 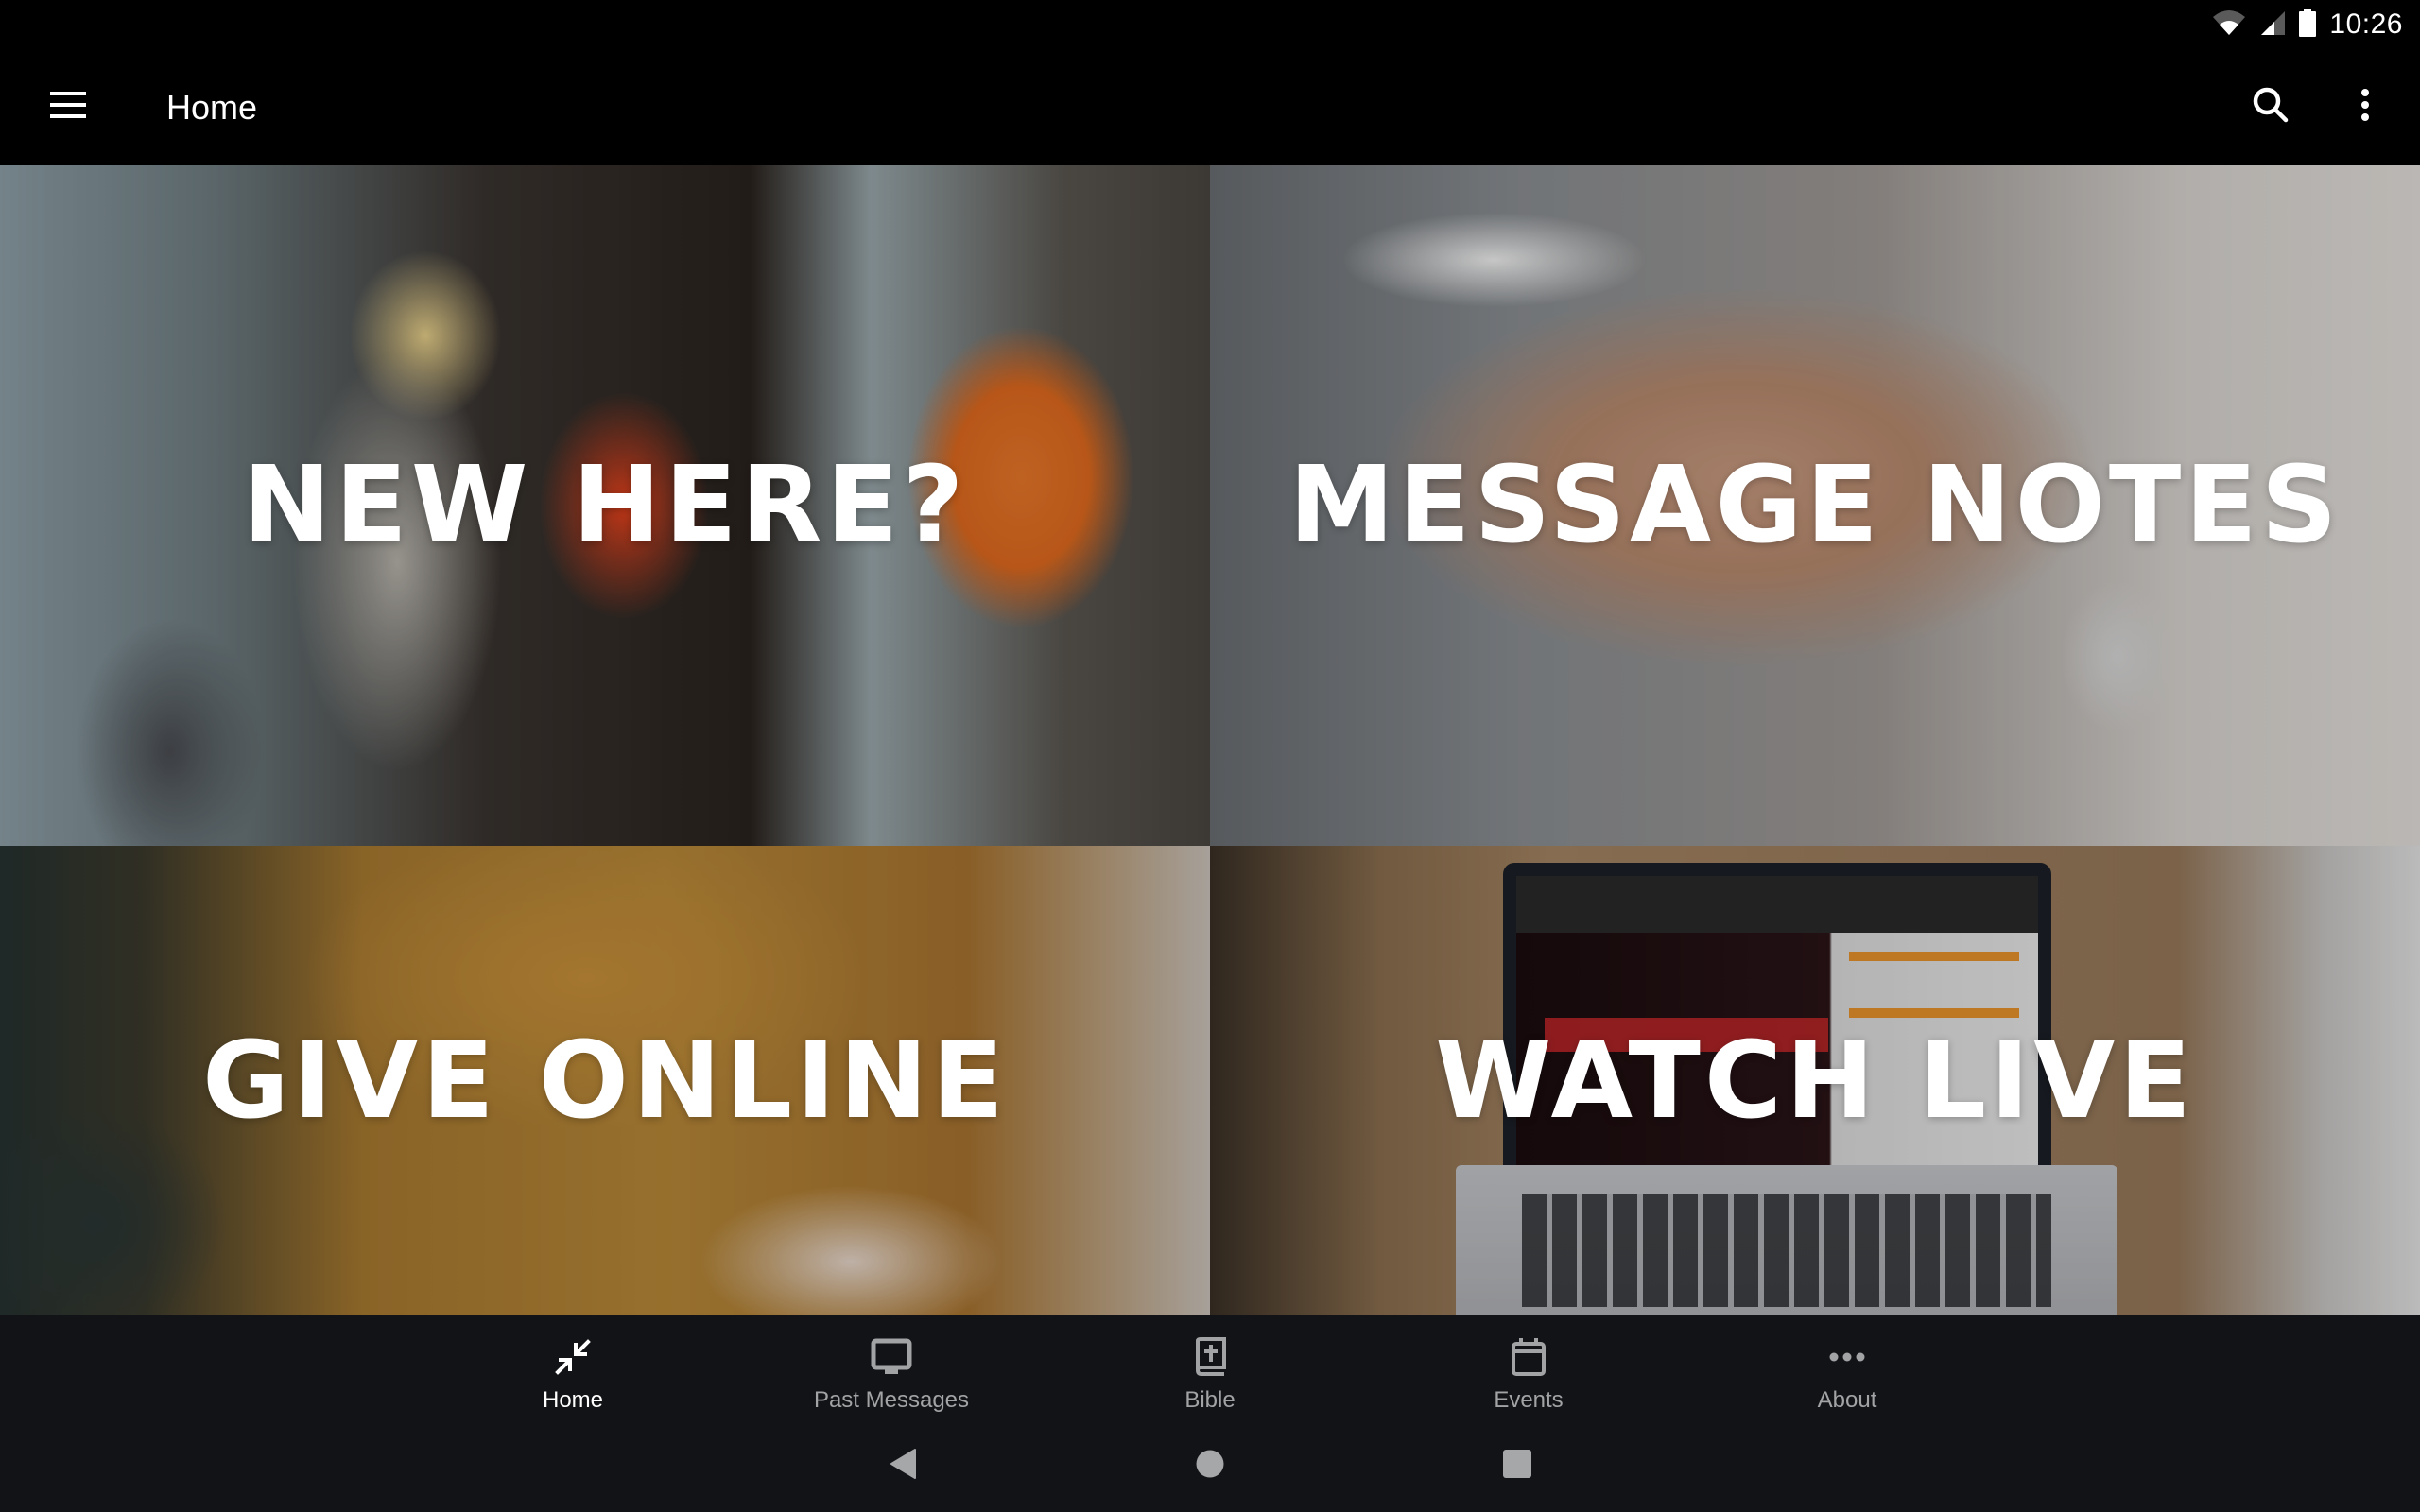 I want to click on system-back-button, so click(x=903, y=1465).